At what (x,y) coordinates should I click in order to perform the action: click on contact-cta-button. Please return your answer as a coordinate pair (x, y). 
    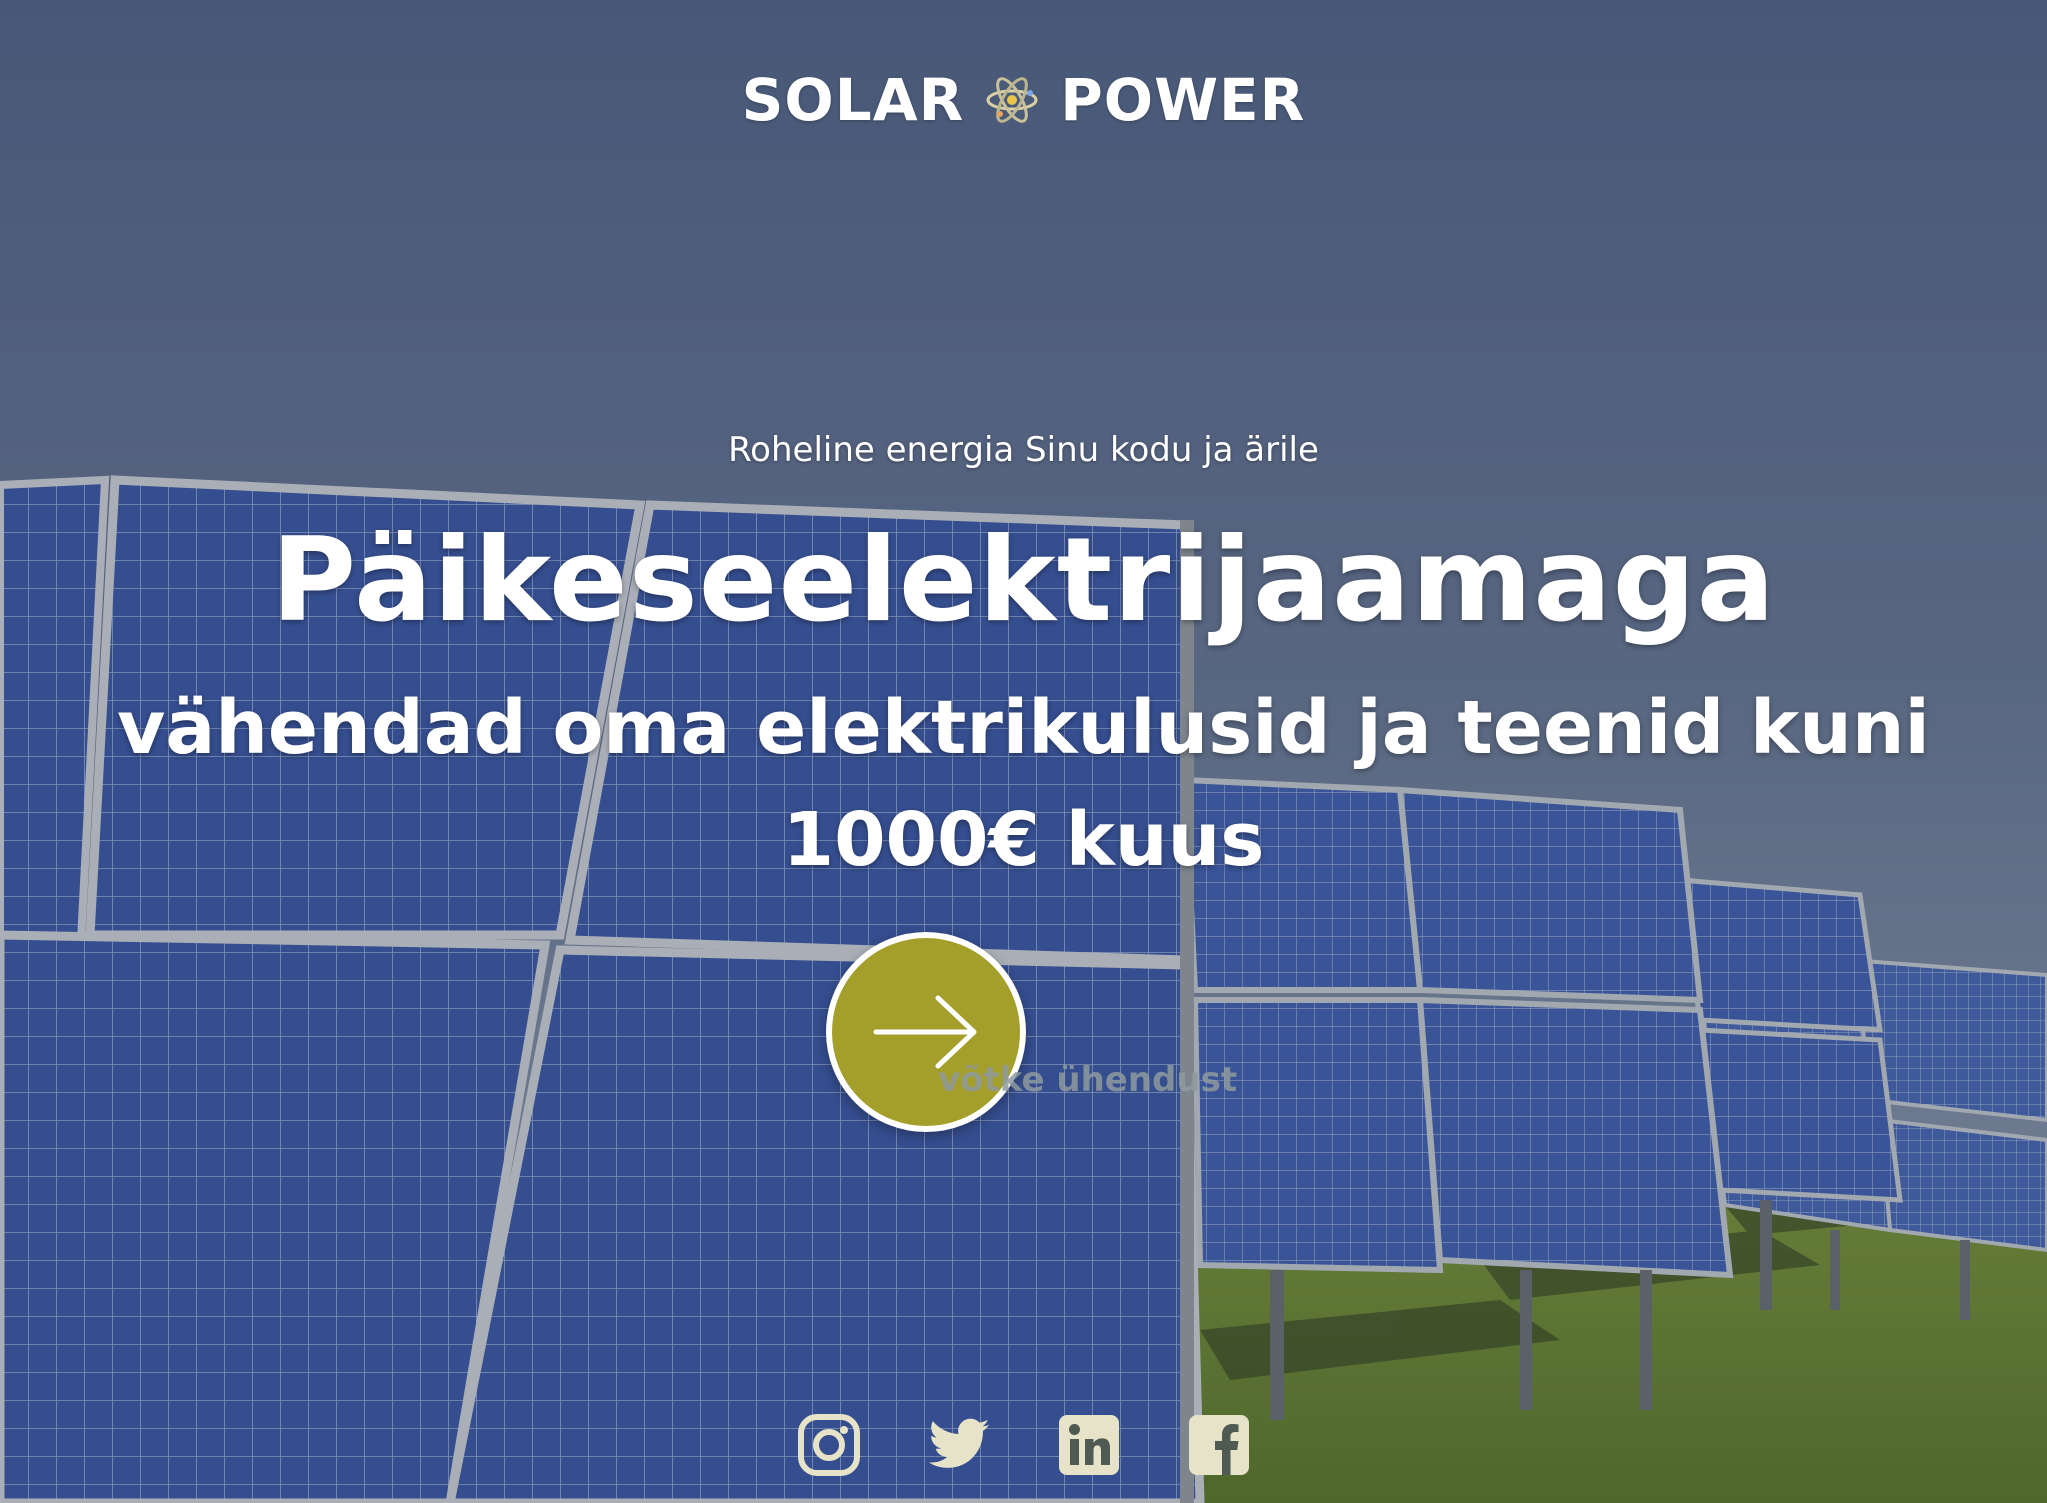
    Looking at the image, I should click on (926, 1032).